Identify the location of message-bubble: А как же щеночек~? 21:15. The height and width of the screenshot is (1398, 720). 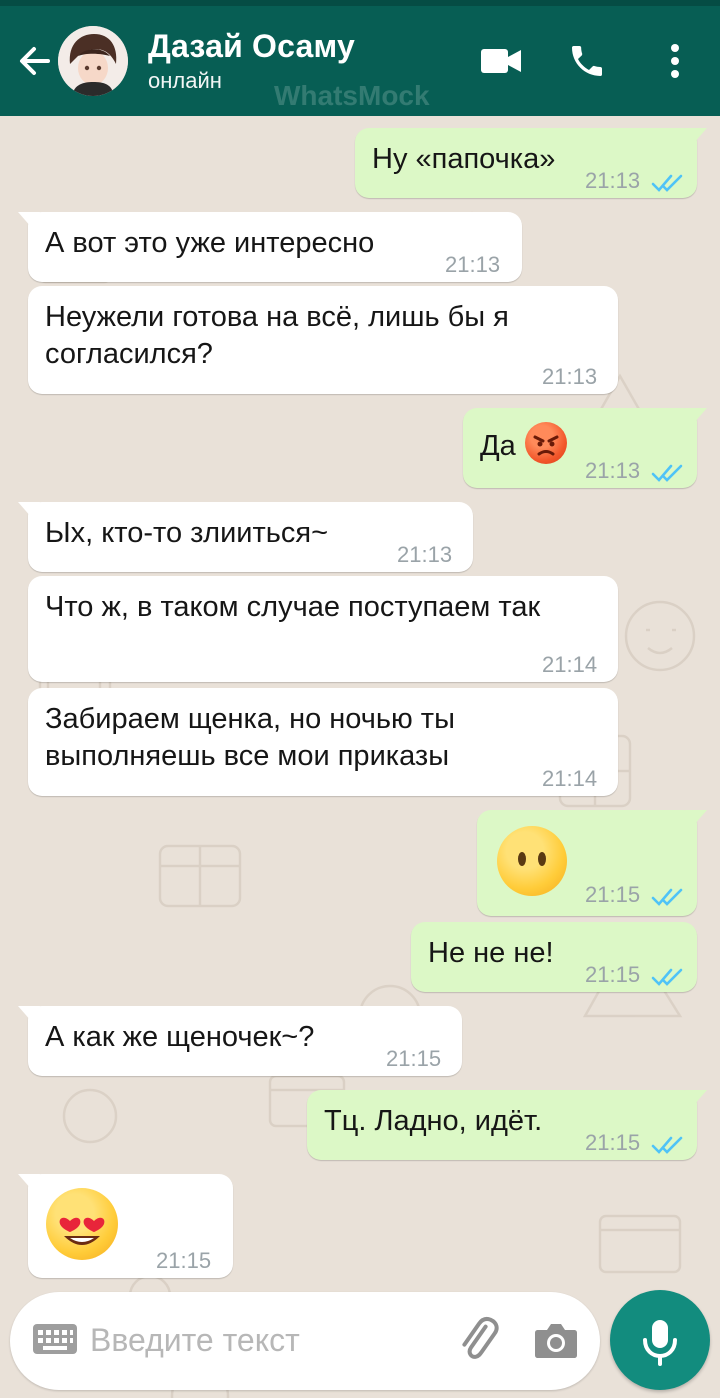
(240, 1041).